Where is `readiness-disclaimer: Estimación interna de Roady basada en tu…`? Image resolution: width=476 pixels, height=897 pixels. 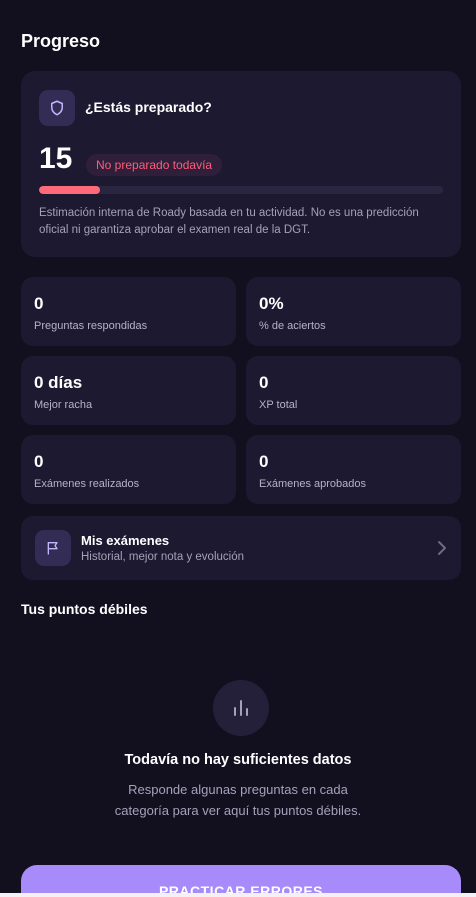
readiness-disclaimer: Estimación interna de Roady basada en tu… is located at coordinates (229, 221).